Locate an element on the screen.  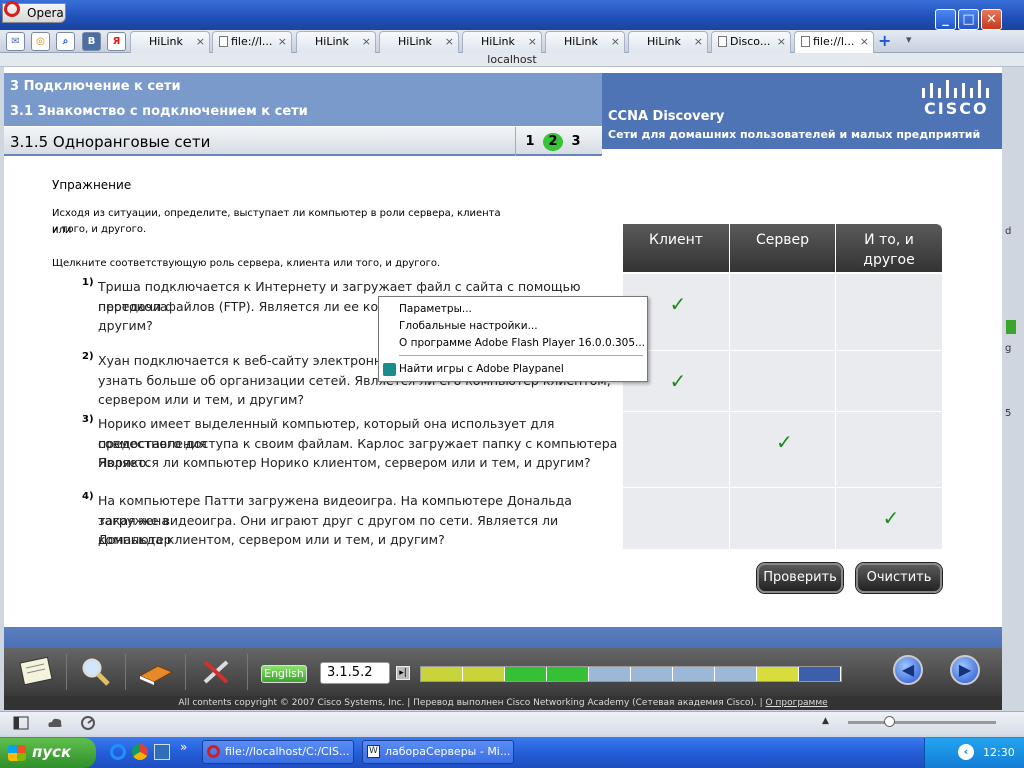
answer-cell-q4-c1 is located at coordinates (675, 518).